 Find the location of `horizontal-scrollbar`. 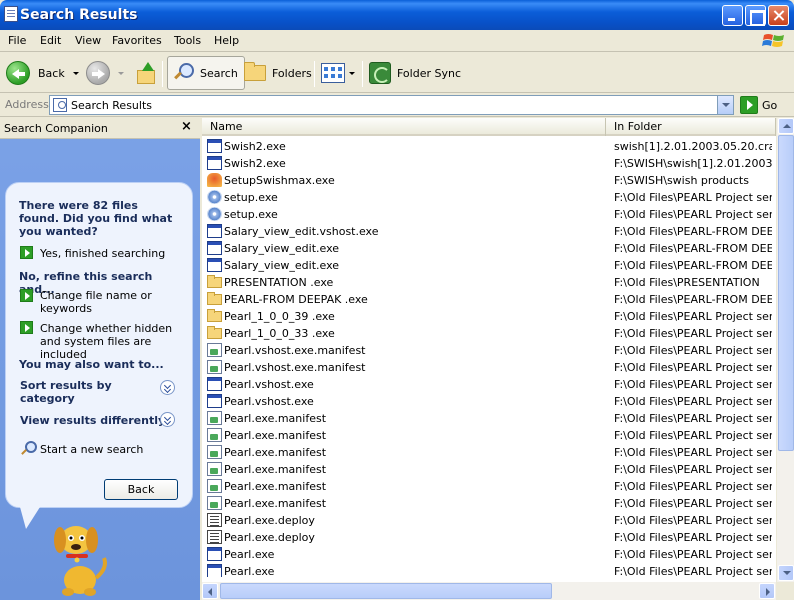

horizontal-scrollbar is located at coordinates (489, 591).